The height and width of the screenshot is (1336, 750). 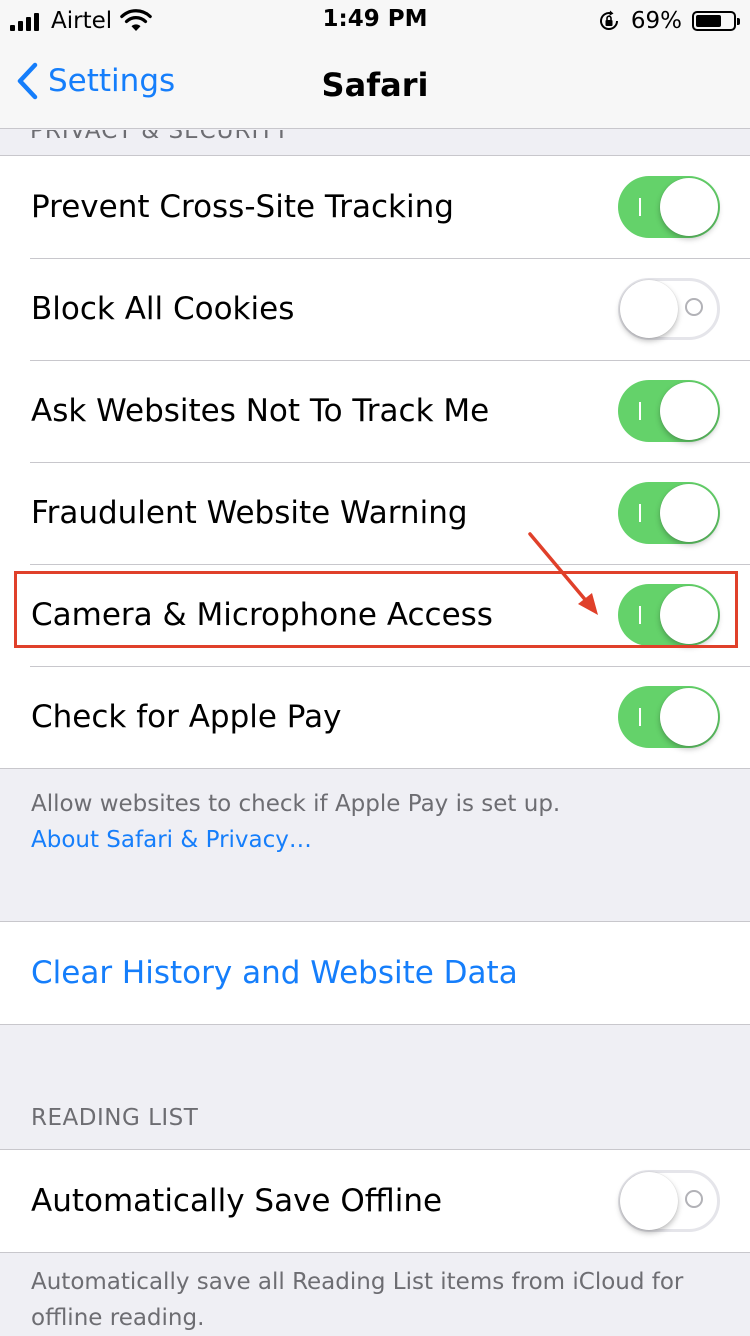 What do you see at coordinates (375, 20) in the screenshot?
I see `status-bar: Airtel 1:49 PM 69%` at bounding box center [375, 20].